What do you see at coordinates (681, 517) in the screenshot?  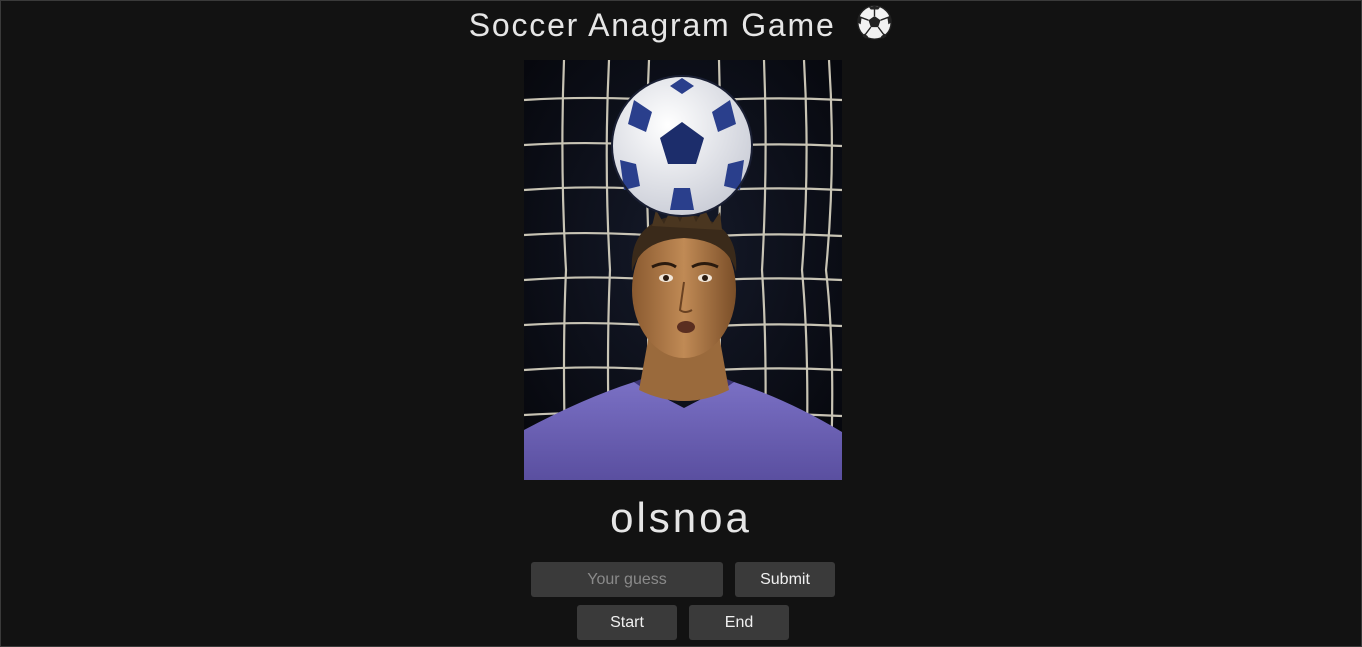 I see `scrambled-word: olsnoa` at bounding box center [681, 517].